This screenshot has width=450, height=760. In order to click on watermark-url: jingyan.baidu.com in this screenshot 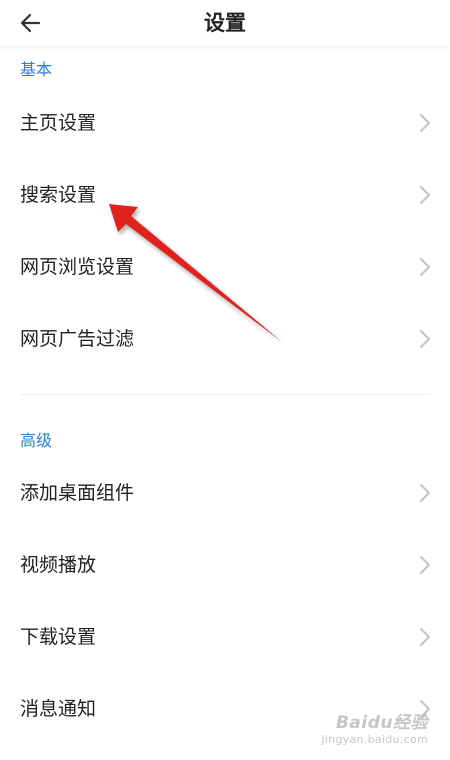, I will do `click(374, 739)`.